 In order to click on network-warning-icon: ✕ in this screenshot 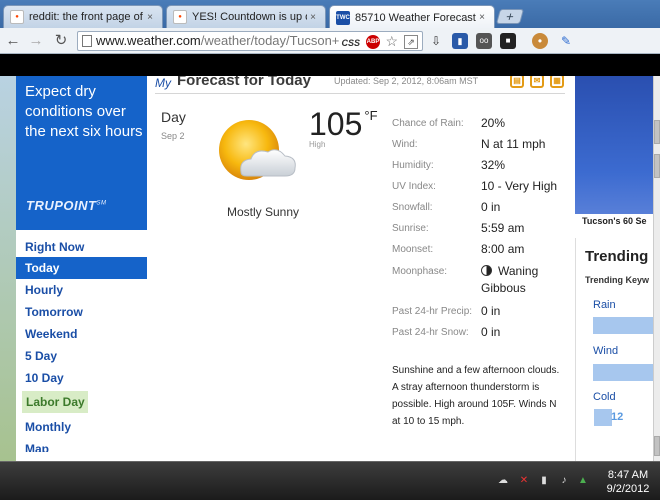, I will do `click(524, 481)`.